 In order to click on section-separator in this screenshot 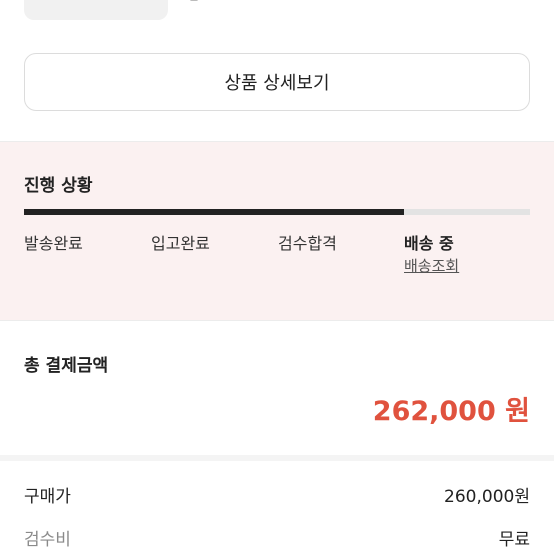, I will do `click(277, 458)`.